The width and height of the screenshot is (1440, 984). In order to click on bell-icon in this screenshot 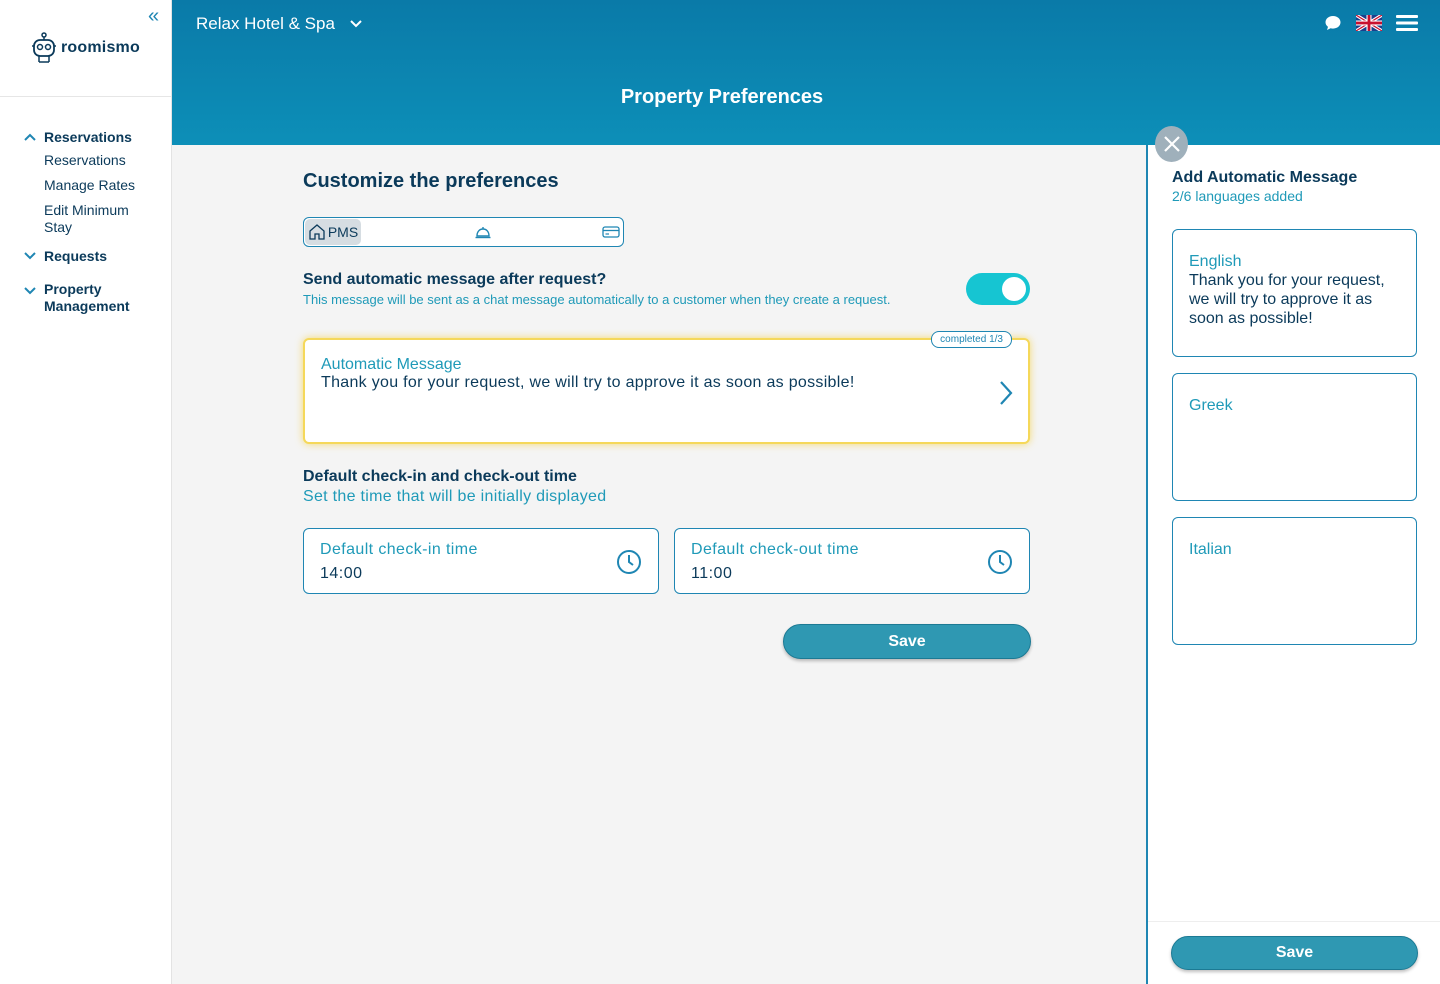, I will do `click(483, 233)`.